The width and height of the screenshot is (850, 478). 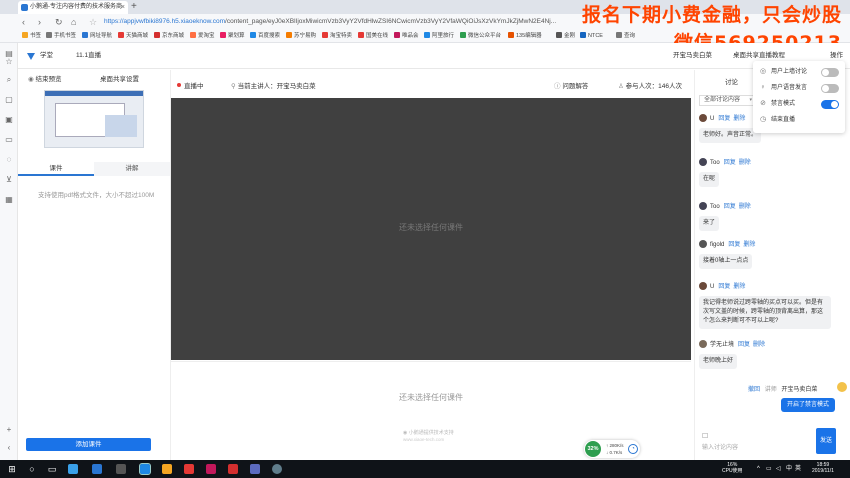 What do you see at coordinates (591, 36) in the screenshot?
I see `bookmark-item: NTCE` at bounding box center [591, 36].